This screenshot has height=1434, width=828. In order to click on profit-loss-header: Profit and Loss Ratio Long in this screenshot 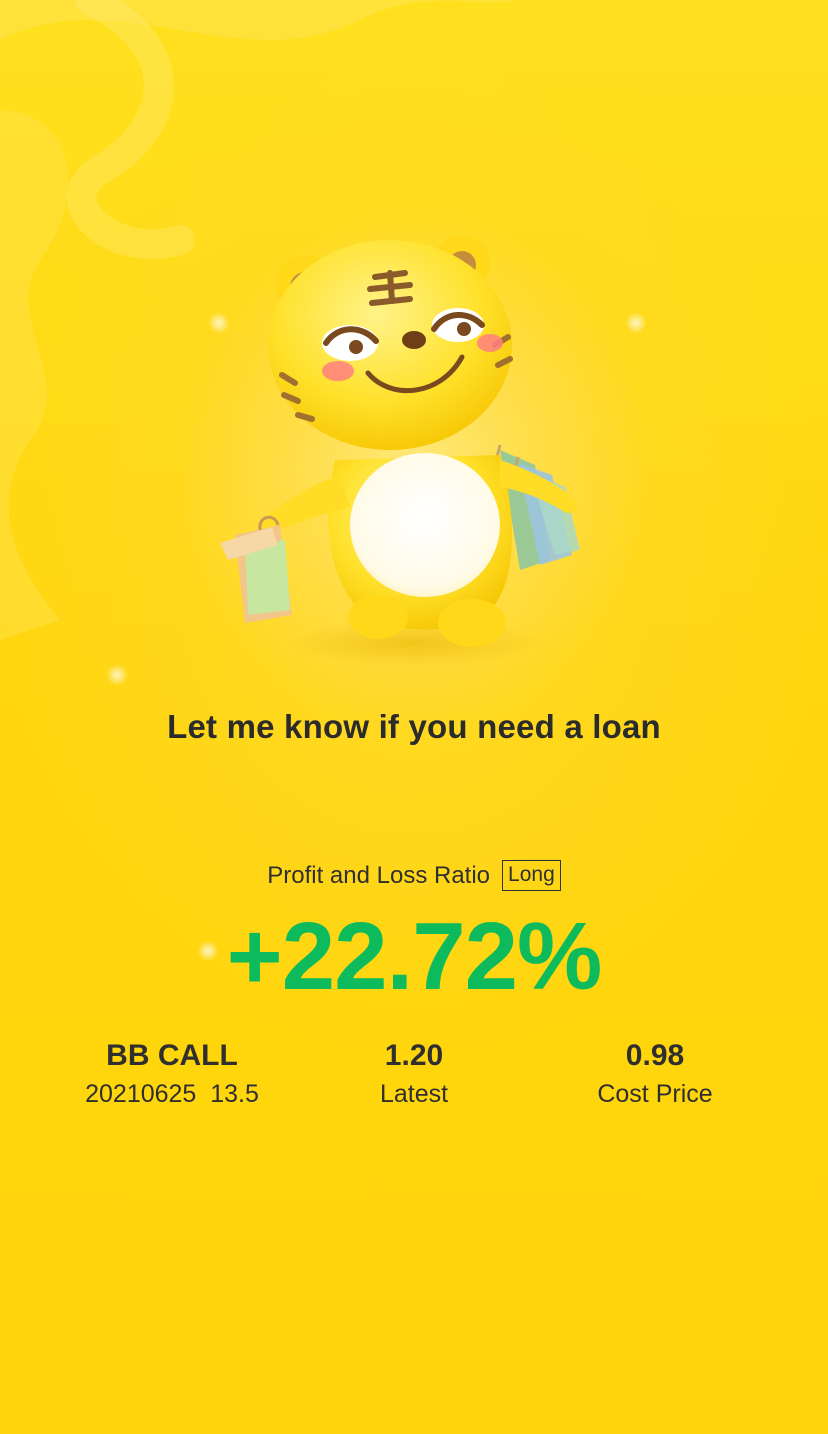, I will do `click(414, 875)`.